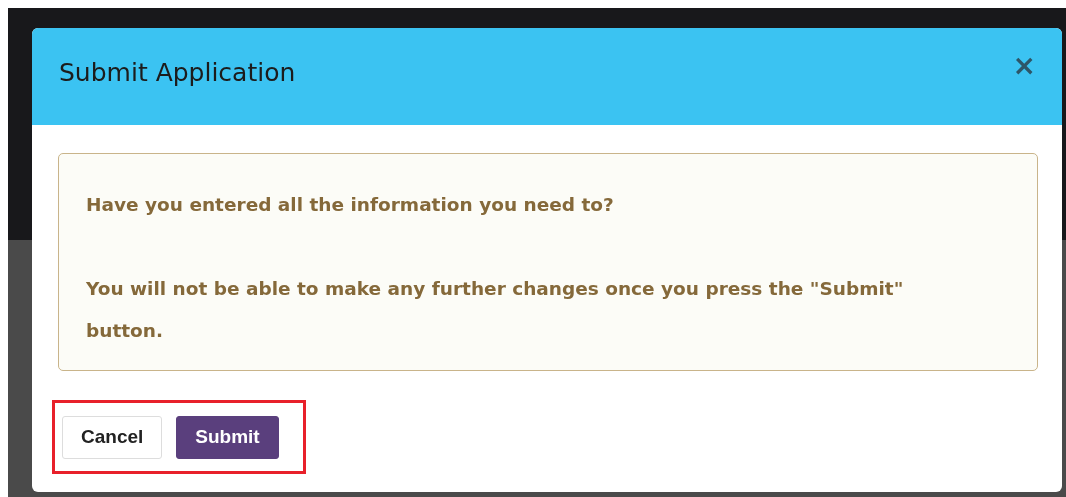 Image resolution: width=1066 pixels, height=497 pixels. I want to click on close-button: ×, so click(1024, 65).